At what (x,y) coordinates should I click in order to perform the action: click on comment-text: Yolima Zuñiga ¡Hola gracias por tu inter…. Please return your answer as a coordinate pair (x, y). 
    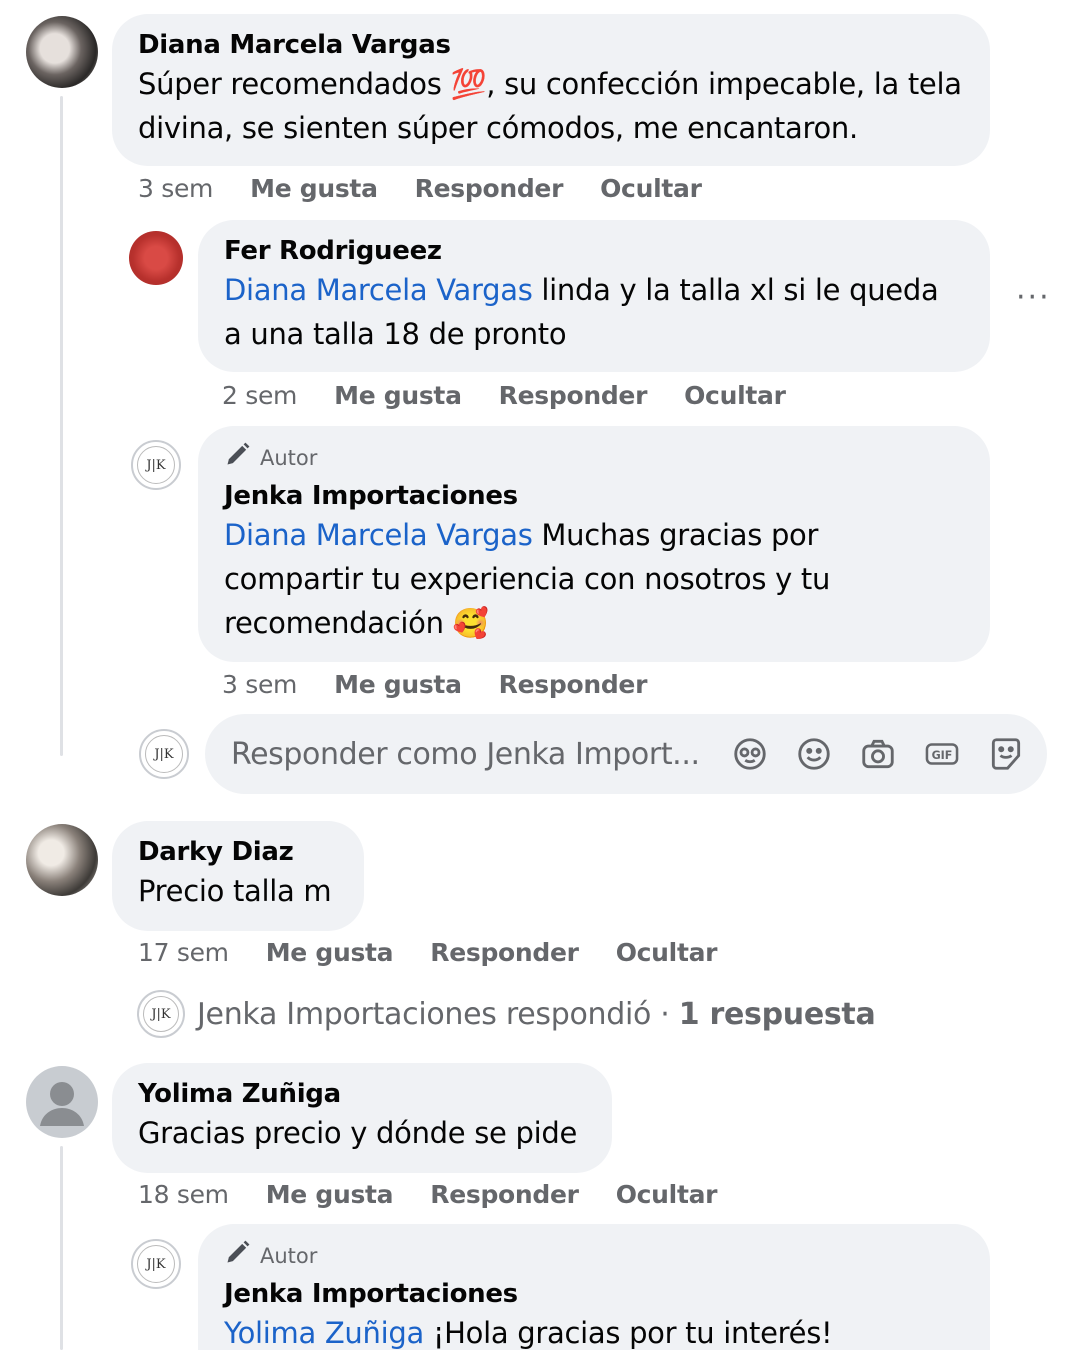
    Looking at the image, I should click on (528, 1333).